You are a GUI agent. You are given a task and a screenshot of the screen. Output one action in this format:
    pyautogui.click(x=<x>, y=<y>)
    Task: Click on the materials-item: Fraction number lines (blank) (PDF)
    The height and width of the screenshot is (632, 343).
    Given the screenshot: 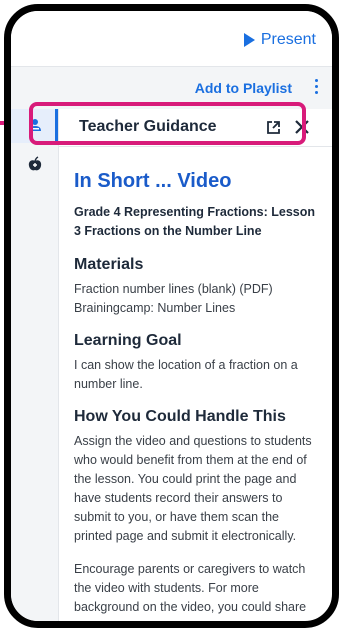 What is the action you would take?
    pyautogui.click(x=173, y=289)
    